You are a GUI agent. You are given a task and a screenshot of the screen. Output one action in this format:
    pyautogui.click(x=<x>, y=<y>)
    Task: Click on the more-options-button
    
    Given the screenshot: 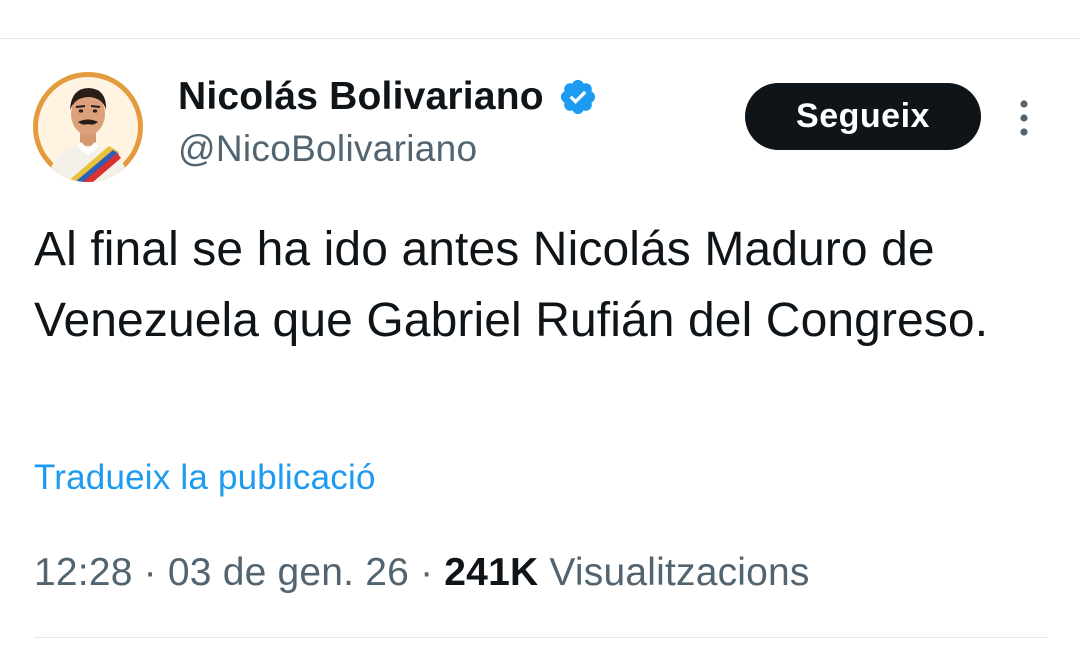 What is the action you would take?
    pyautogui.click(x=1024, y=118)
    